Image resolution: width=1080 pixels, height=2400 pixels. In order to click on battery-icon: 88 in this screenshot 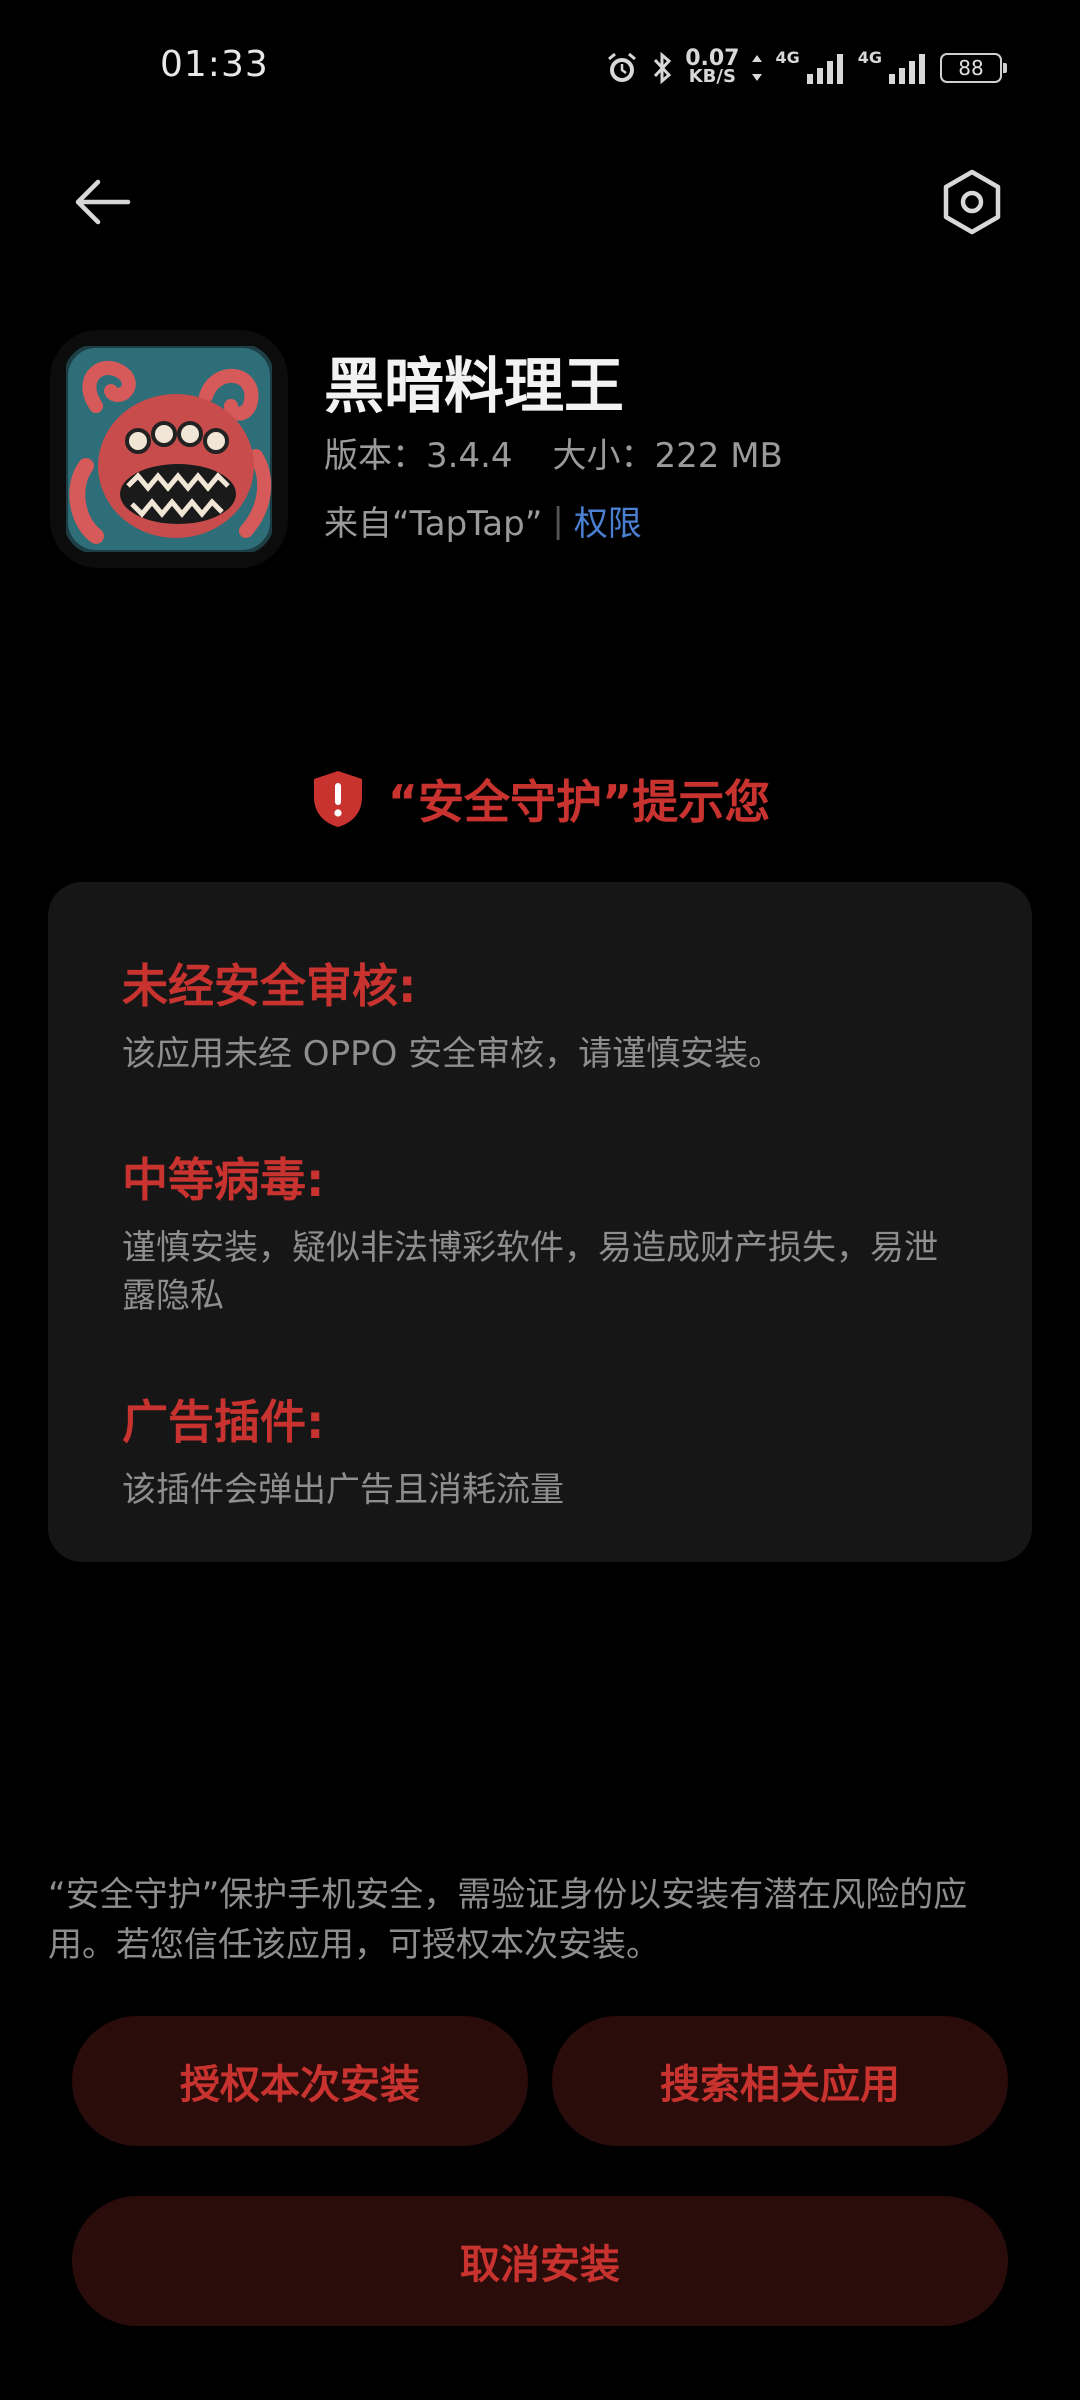, I will do `click(973, 67)`.